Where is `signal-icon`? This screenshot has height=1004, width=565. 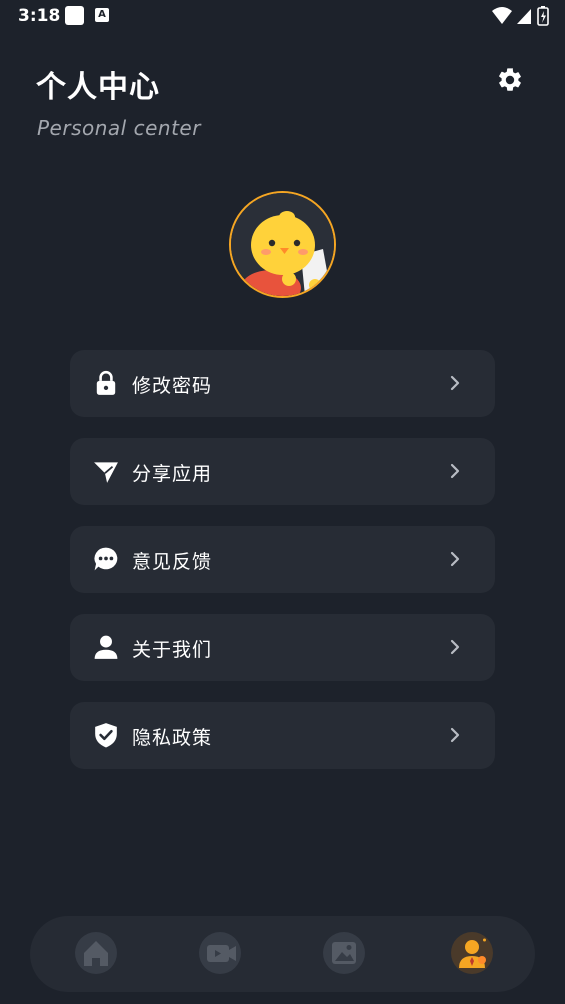
signal-icon is located at coordinates (524, 16).